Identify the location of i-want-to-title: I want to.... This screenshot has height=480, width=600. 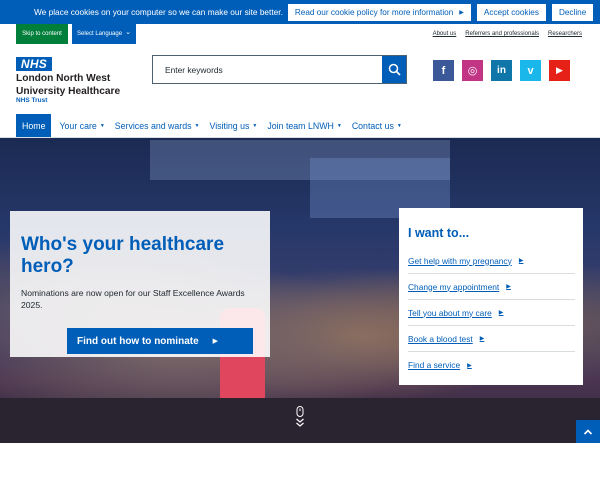
(439, 233).